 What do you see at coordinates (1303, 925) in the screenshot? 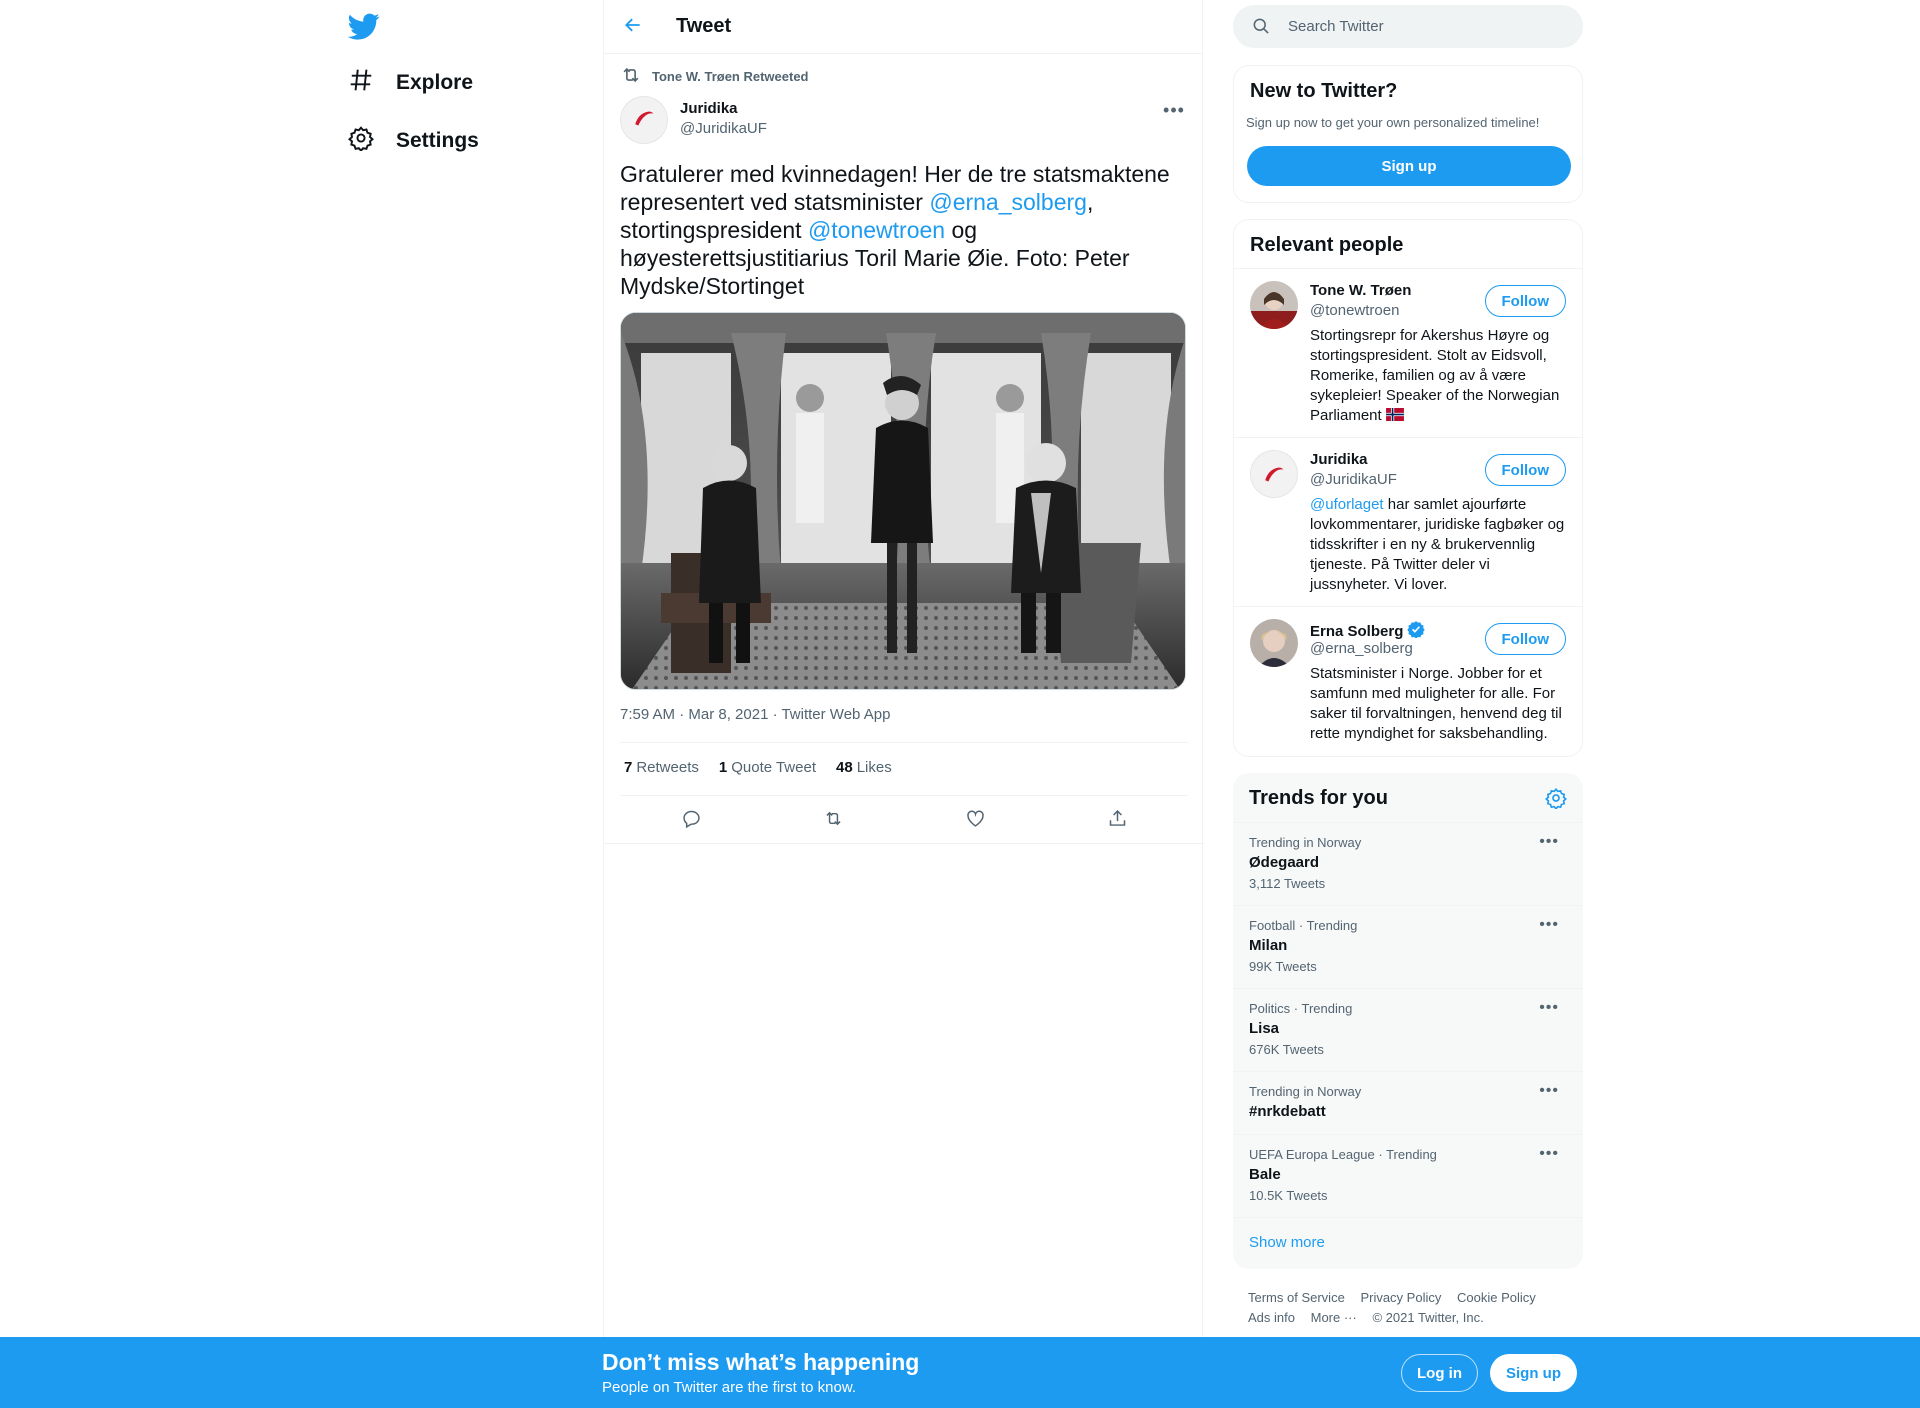
I see `trend-context: Football · Trending` at bounding box center [1303, 925].